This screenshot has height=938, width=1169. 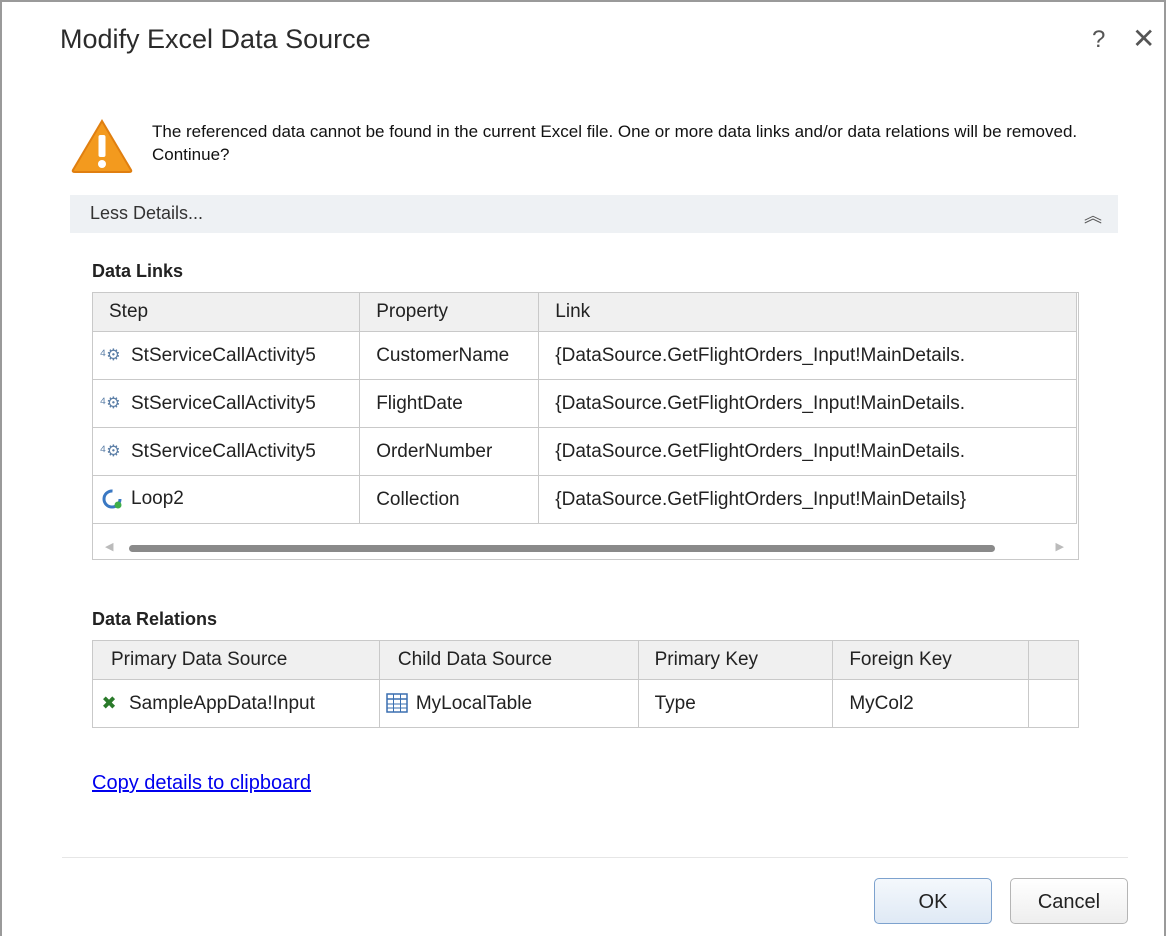 What do you see at coordinates (227, 312) in the screenshot?
I see `column-header-step: Step` at bounding box center [227, 312].